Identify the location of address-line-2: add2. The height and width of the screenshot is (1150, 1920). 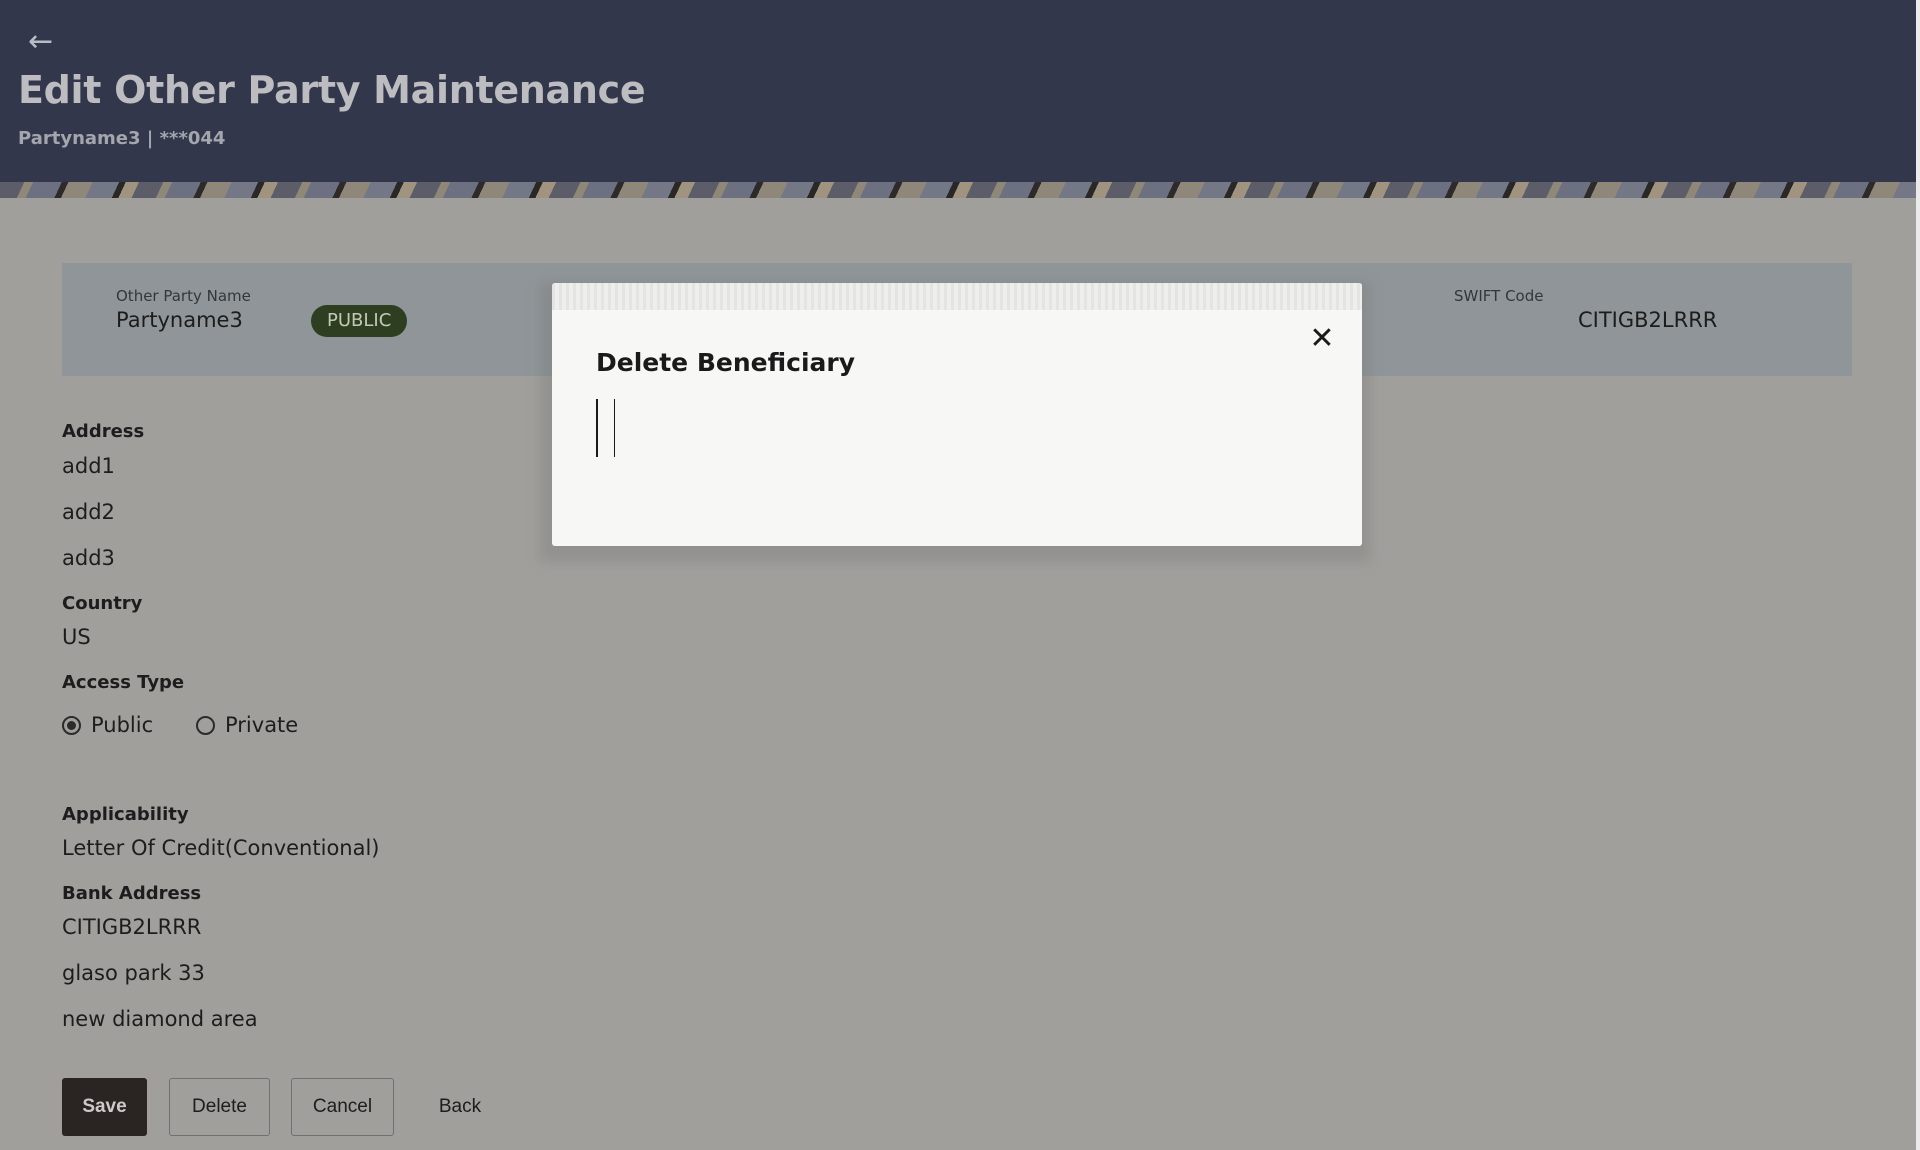
(88, 512).